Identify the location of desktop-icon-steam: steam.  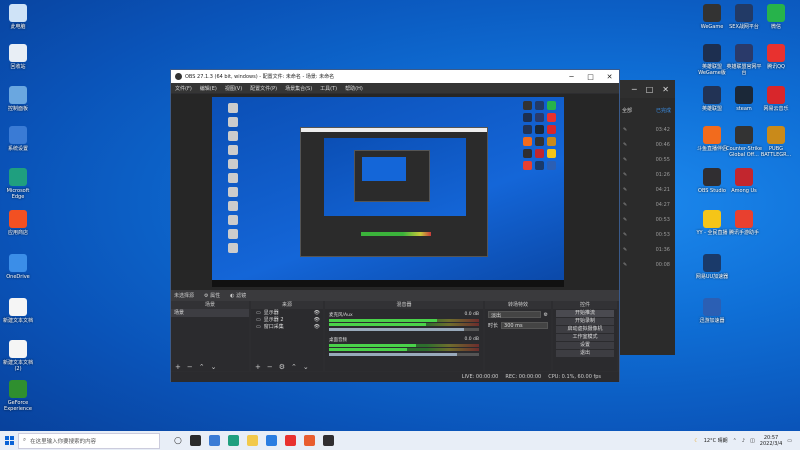
(744, 99).